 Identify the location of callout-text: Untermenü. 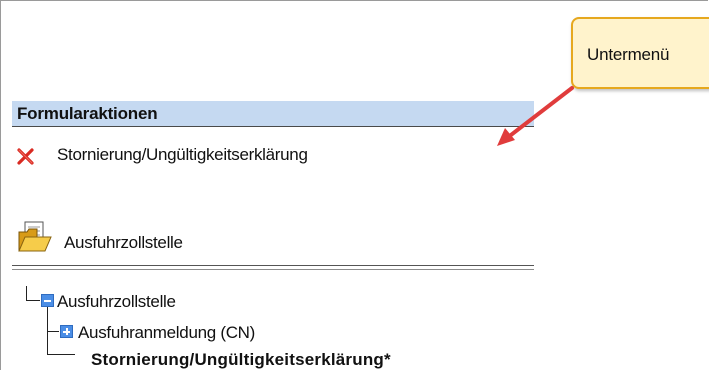
(628, 54).